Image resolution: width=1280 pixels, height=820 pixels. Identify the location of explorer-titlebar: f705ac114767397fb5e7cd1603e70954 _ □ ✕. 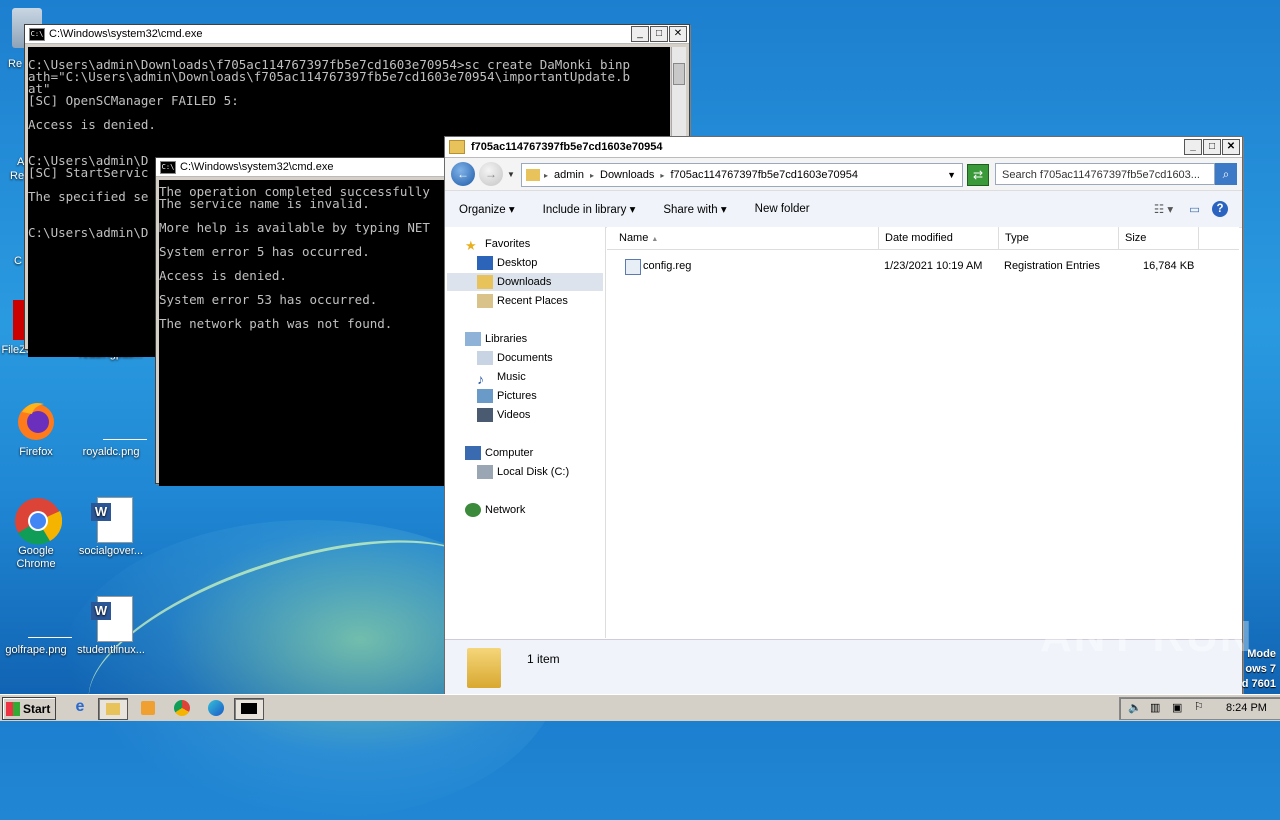
(843, 147).